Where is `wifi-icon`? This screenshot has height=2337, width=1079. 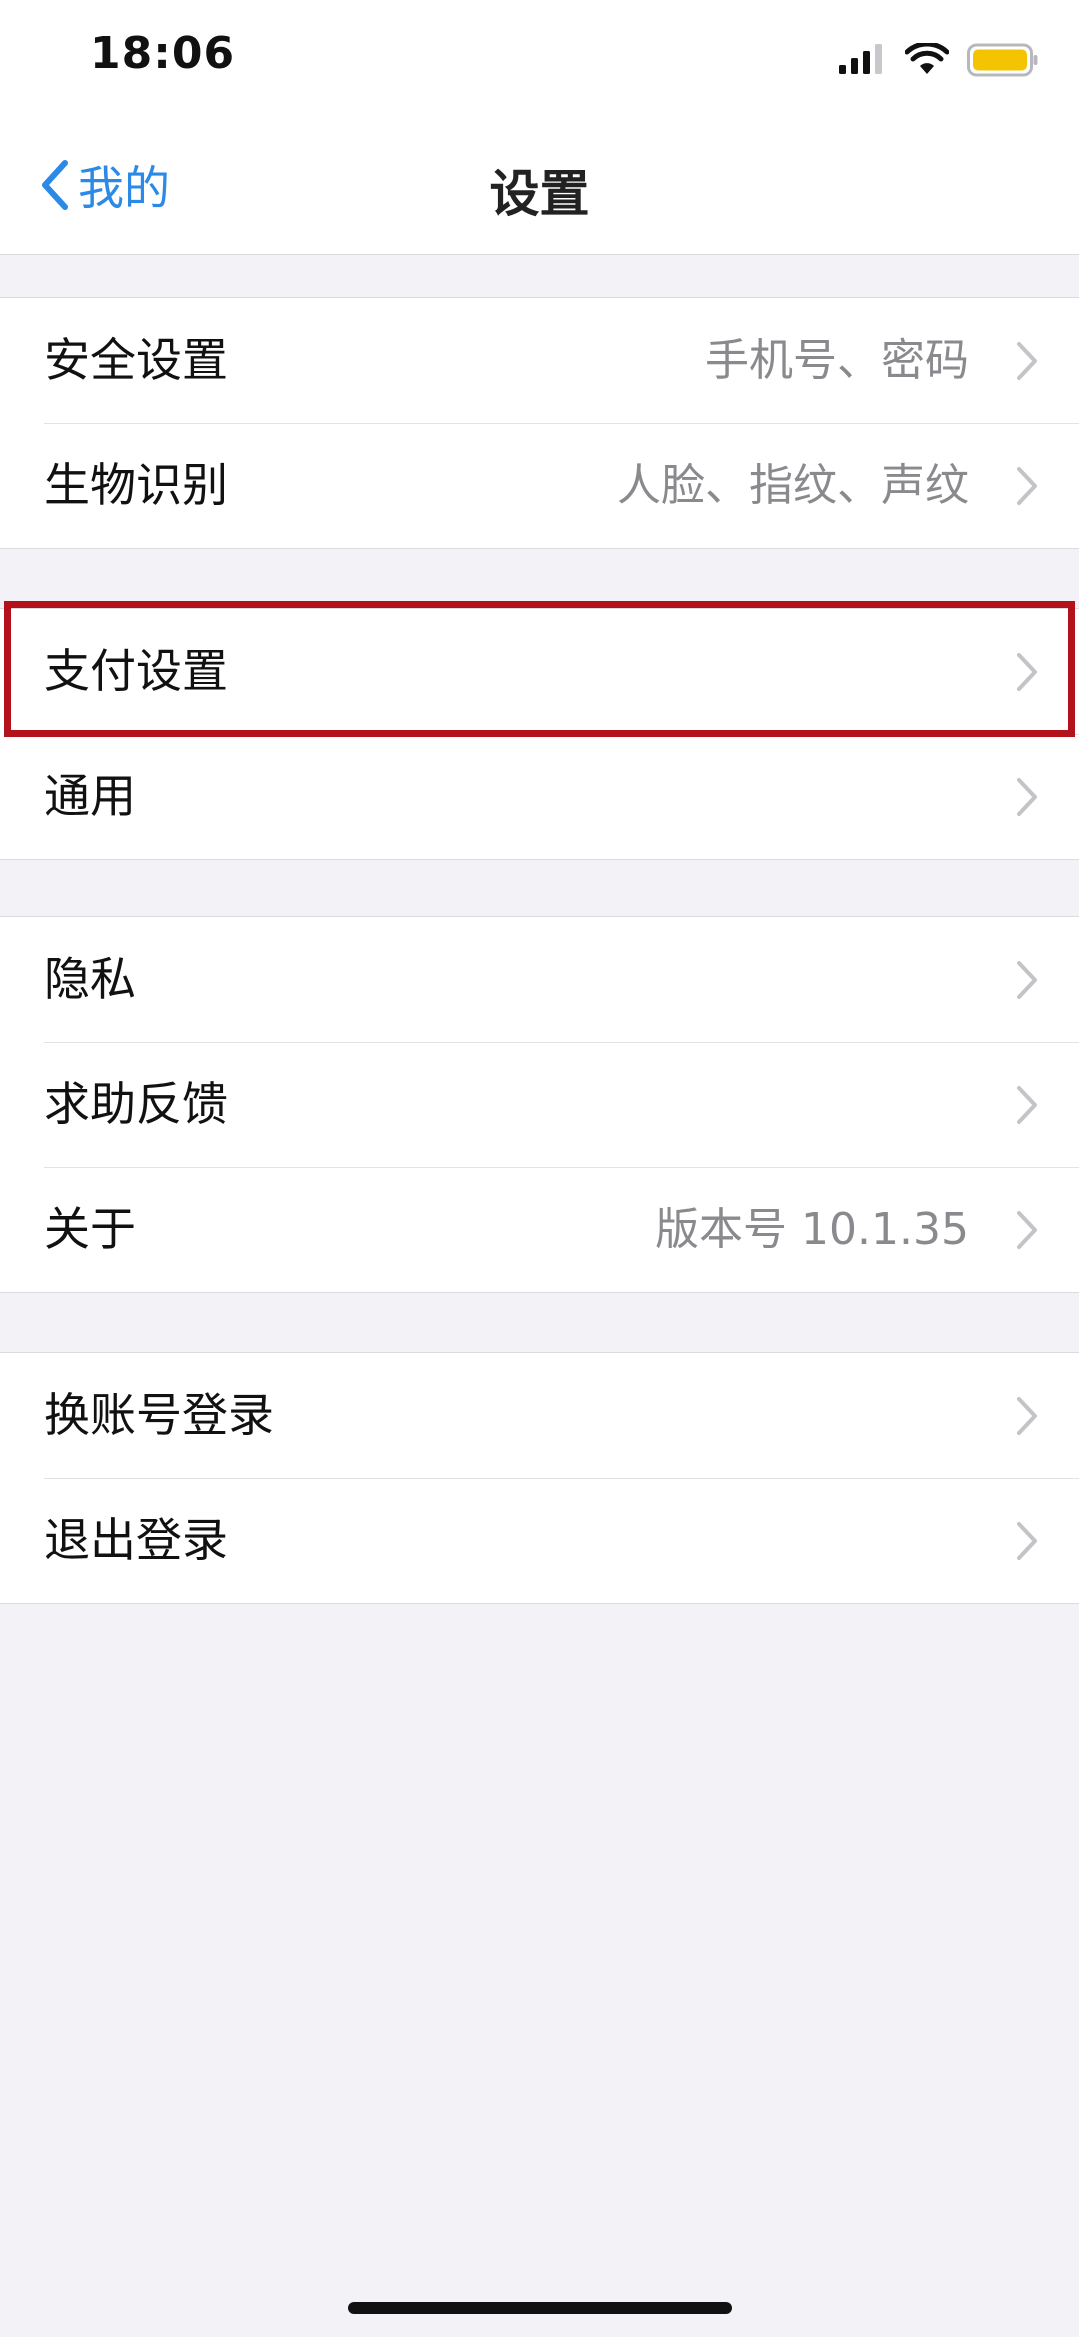
wifi-icon is located at coordinates (927, 58).